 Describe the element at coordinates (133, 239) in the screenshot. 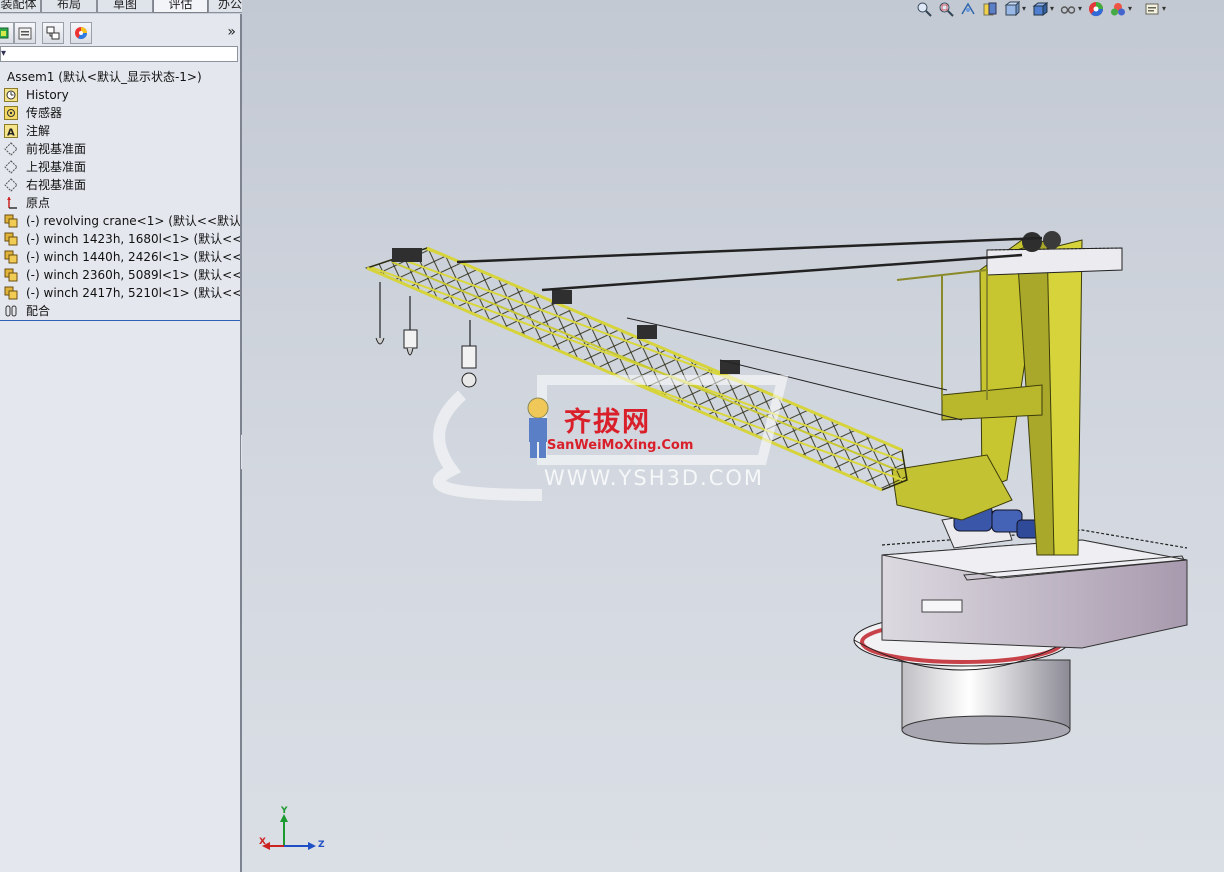

I see `tree-item-label: (-) winch 1423h, 1680l<1> (默认<<默` at that location.